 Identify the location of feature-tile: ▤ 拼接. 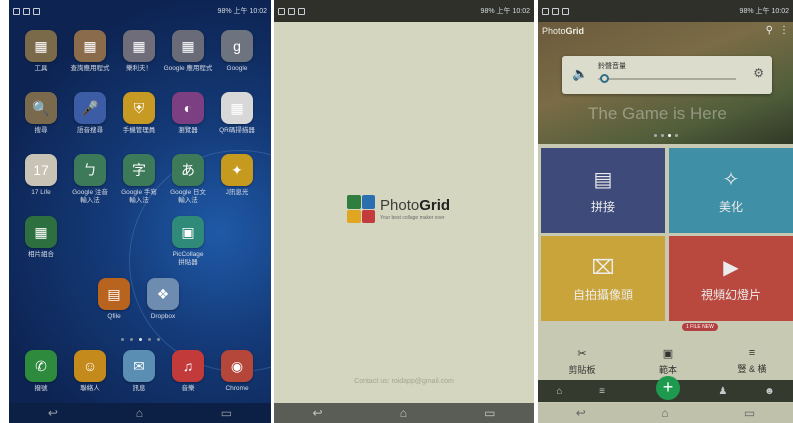
(603, 190).